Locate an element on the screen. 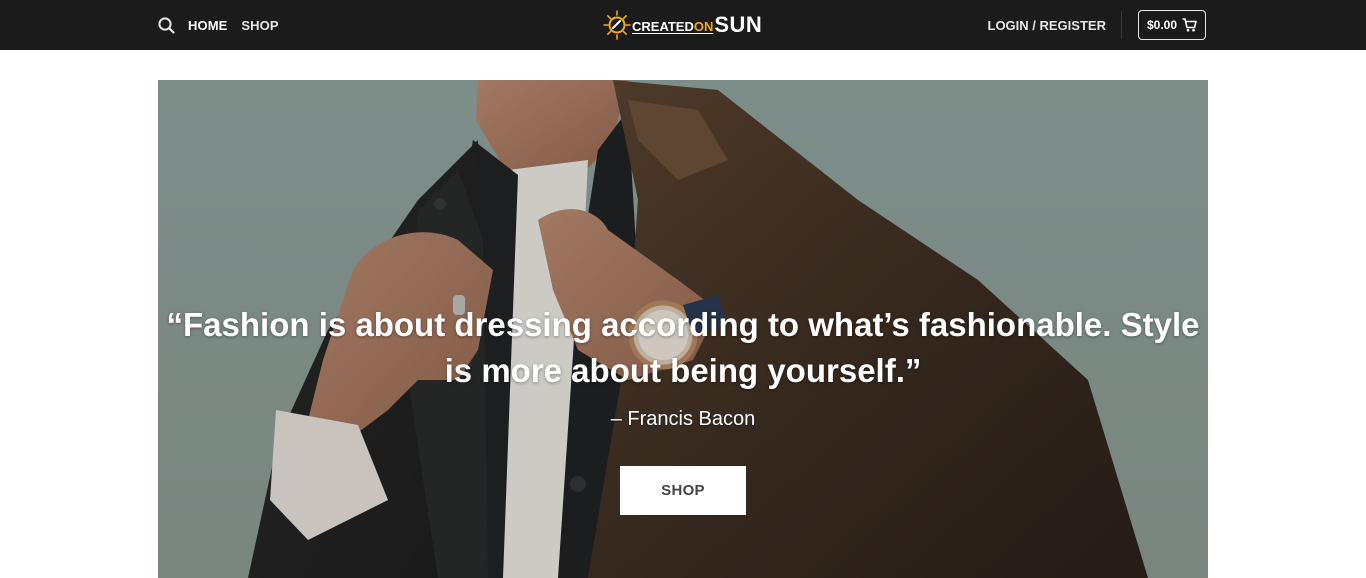 The image size is (1366, 578). account-nav: LOGIN / REGISTER $0.00 is located at coordinates (1097, 25).